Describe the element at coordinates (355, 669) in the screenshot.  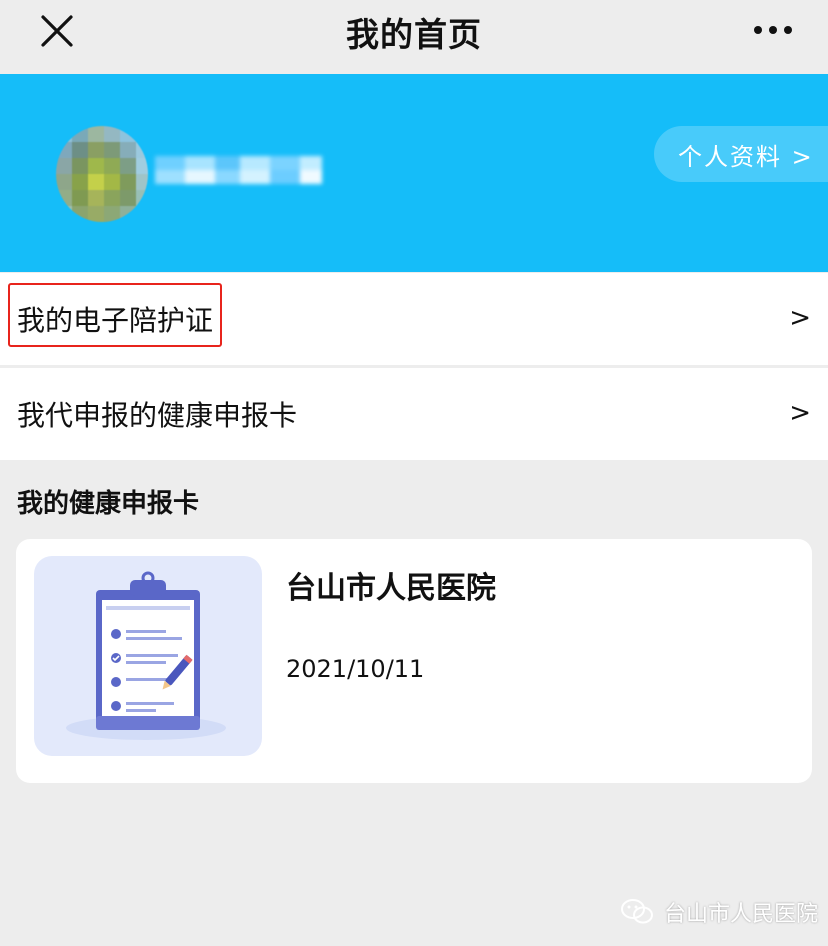
I see `card-date: 2021/10/11` at that location.